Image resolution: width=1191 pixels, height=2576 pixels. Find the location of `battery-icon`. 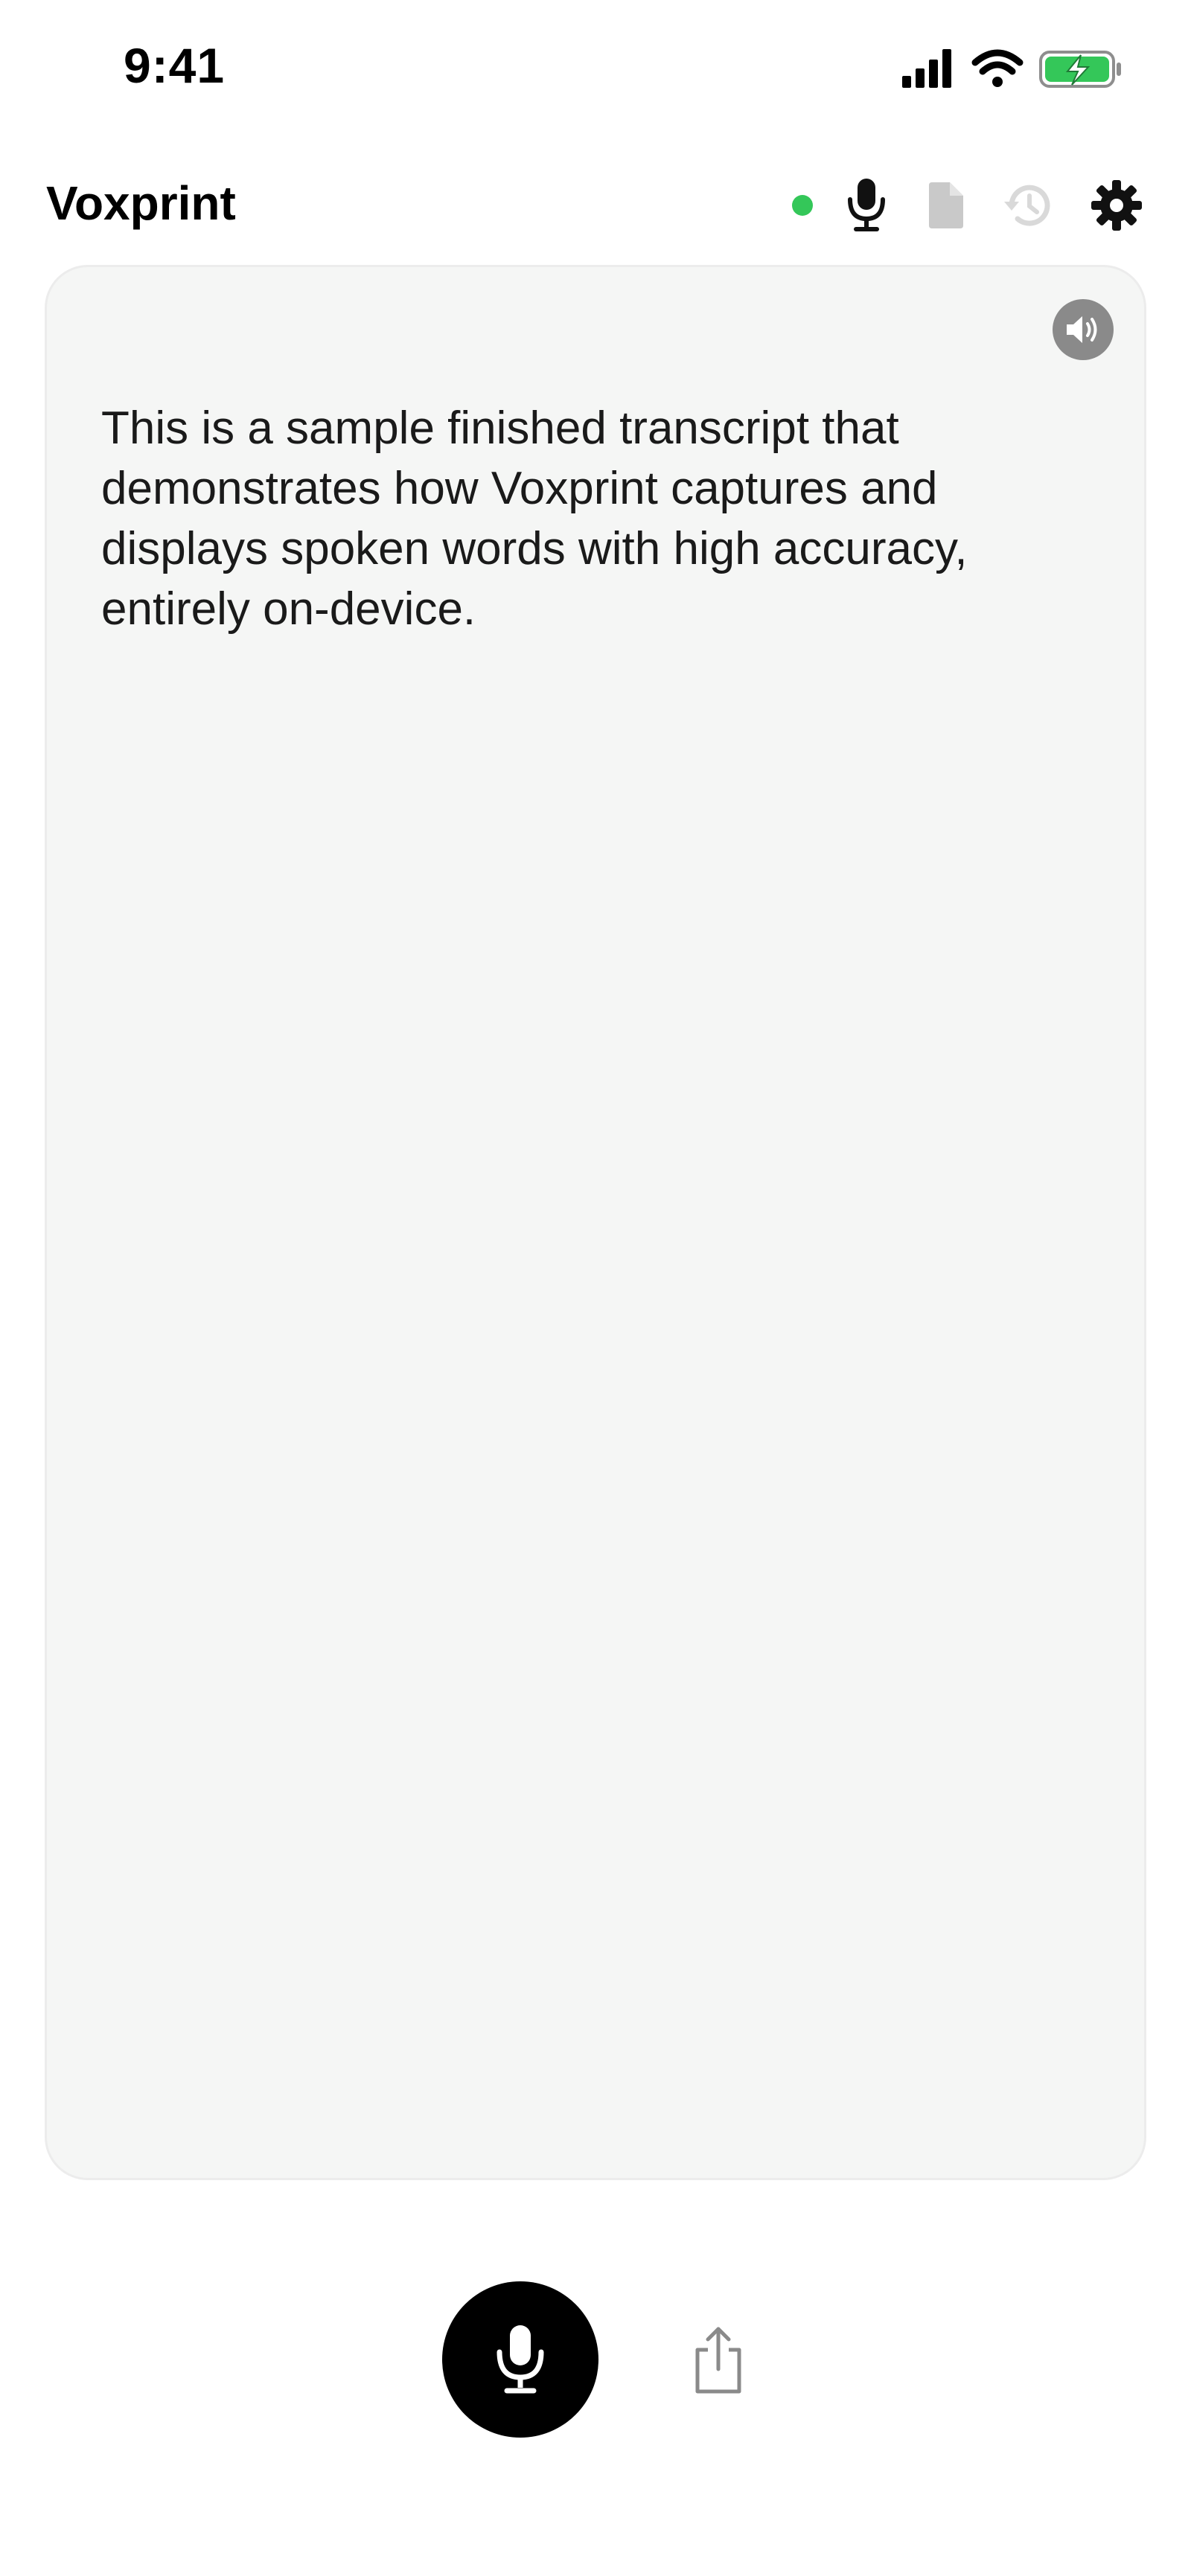

battery-icon is located at coordinates (1080, 69).